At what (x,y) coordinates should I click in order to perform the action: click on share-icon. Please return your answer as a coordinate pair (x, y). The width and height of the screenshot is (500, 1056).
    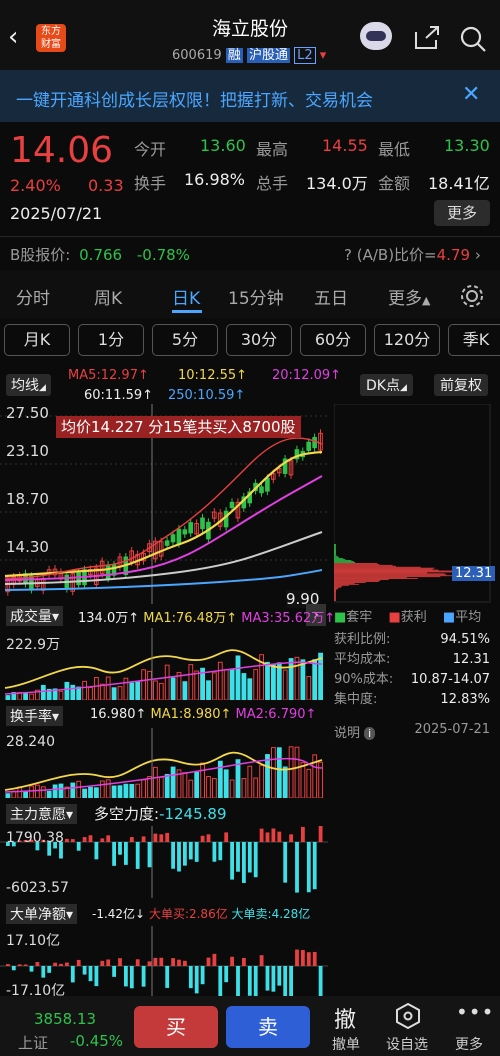
    Looking at the image, I should click on (427, 38).